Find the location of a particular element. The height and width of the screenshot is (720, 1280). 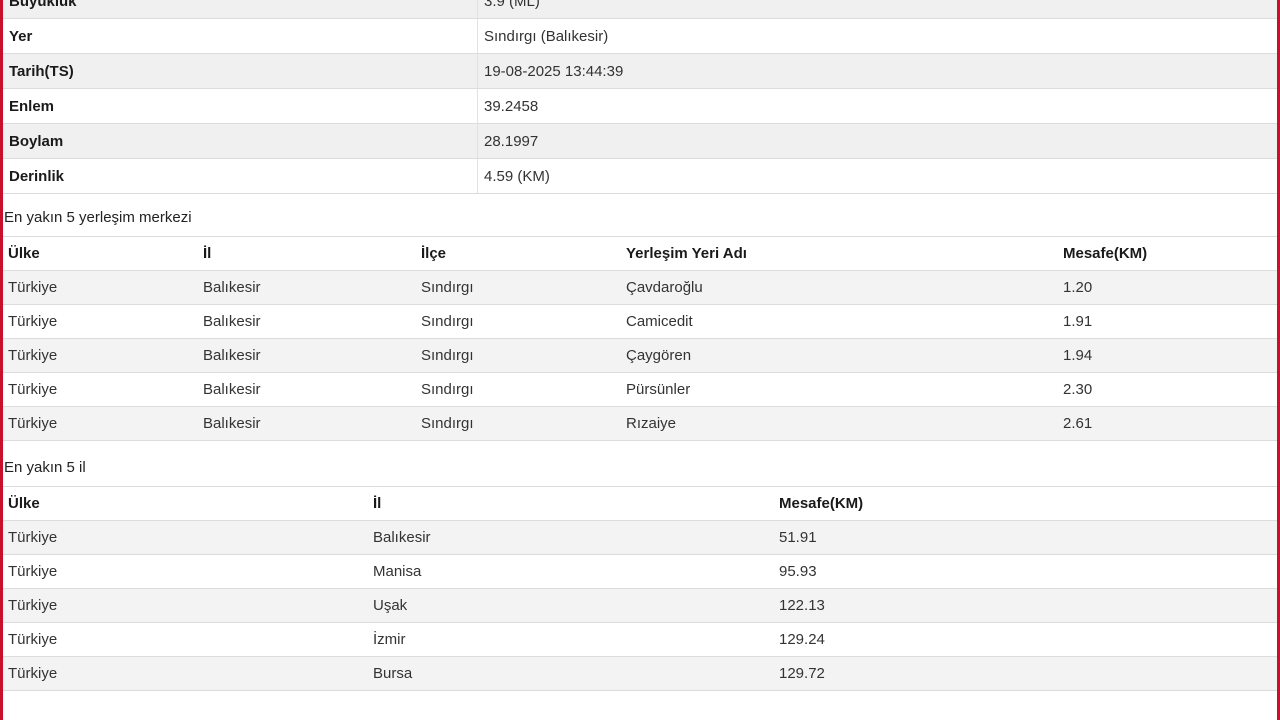

cell-distance: 51.91 is located at coordinates (1025, 537).